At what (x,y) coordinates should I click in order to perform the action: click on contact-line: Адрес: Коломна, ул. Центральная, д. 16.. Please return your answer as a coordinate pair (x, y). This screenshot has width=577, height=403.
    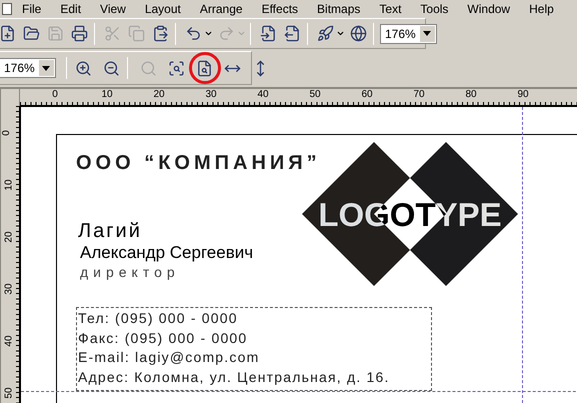
    Looking at the image, I should click on (234, 377).